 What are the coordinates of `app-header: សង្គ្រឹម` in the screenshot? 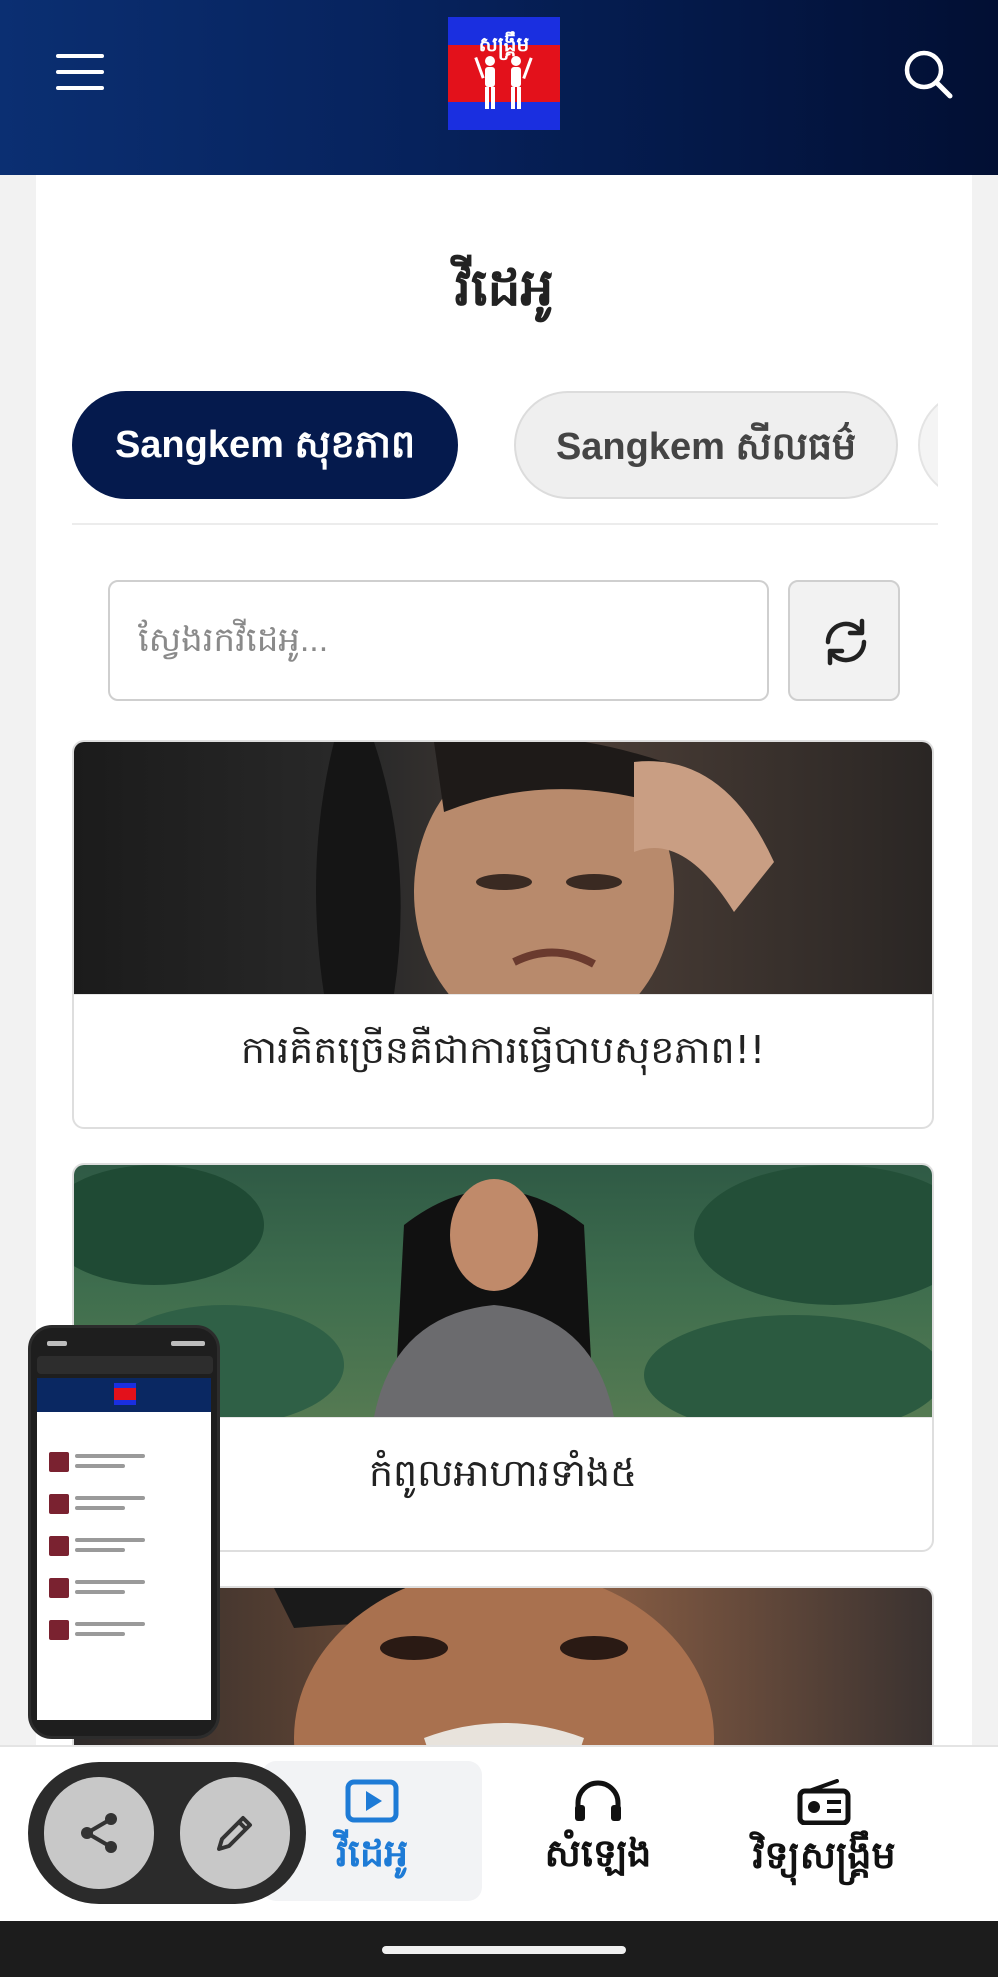 It's located at (499, 87).